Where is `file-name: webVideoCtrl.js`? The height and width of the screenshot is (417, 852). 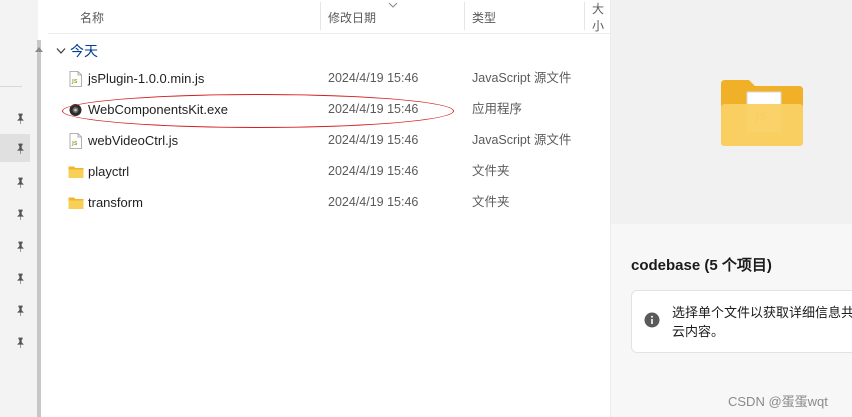 file-name: webVideoCtrl.js is located at coordinates (133, 140).